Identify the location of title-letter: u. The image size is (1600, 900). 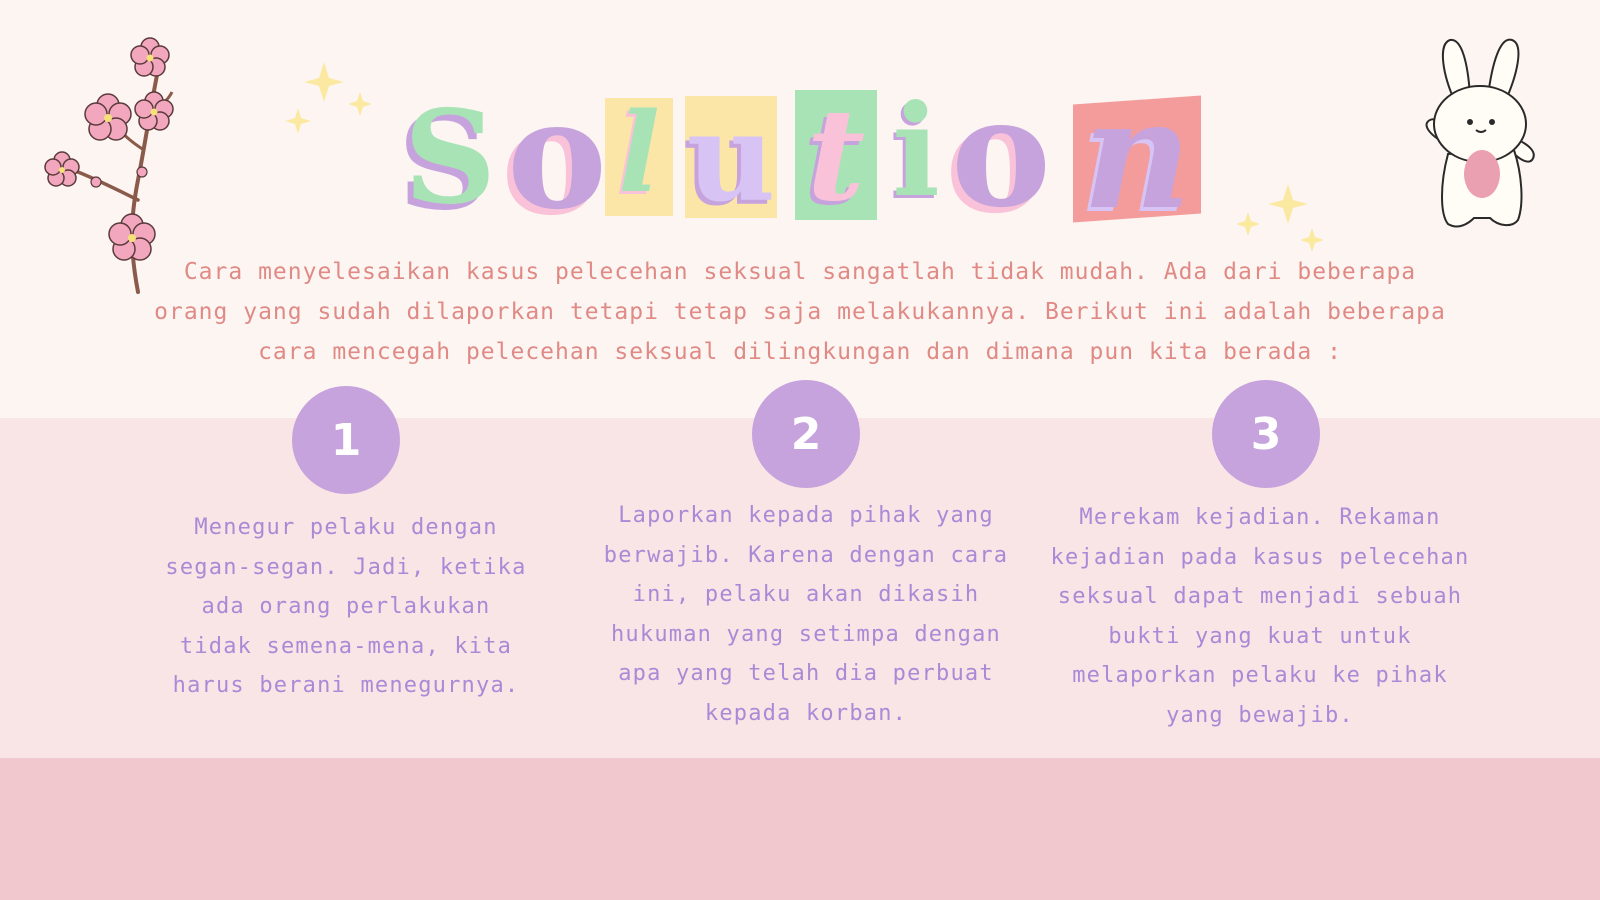
(731, 157).